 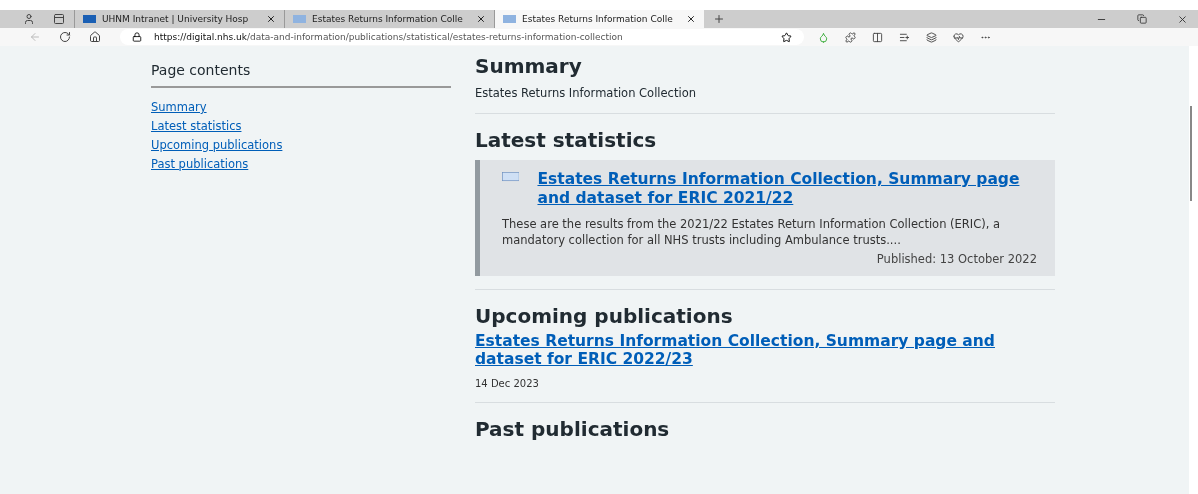 What do you see at coordinates (301, 126) in the screenshot?
I see `contents-link: Latest statistics` at bounding box center [301, 126].